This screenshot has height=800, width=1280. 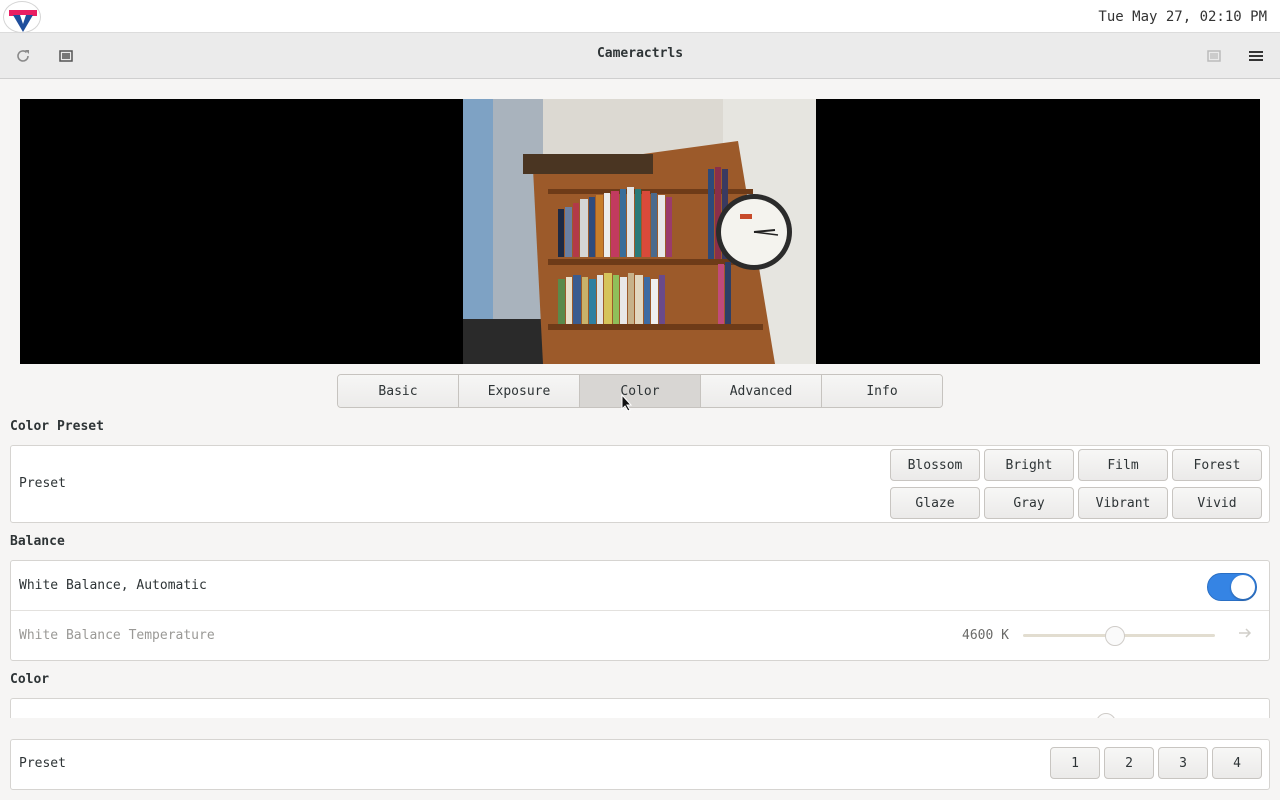 What do you see at coordinates (985, 635) in the screenshot?
I see `wb-temp-value: 4600 K` at bounding box center [985, 635].